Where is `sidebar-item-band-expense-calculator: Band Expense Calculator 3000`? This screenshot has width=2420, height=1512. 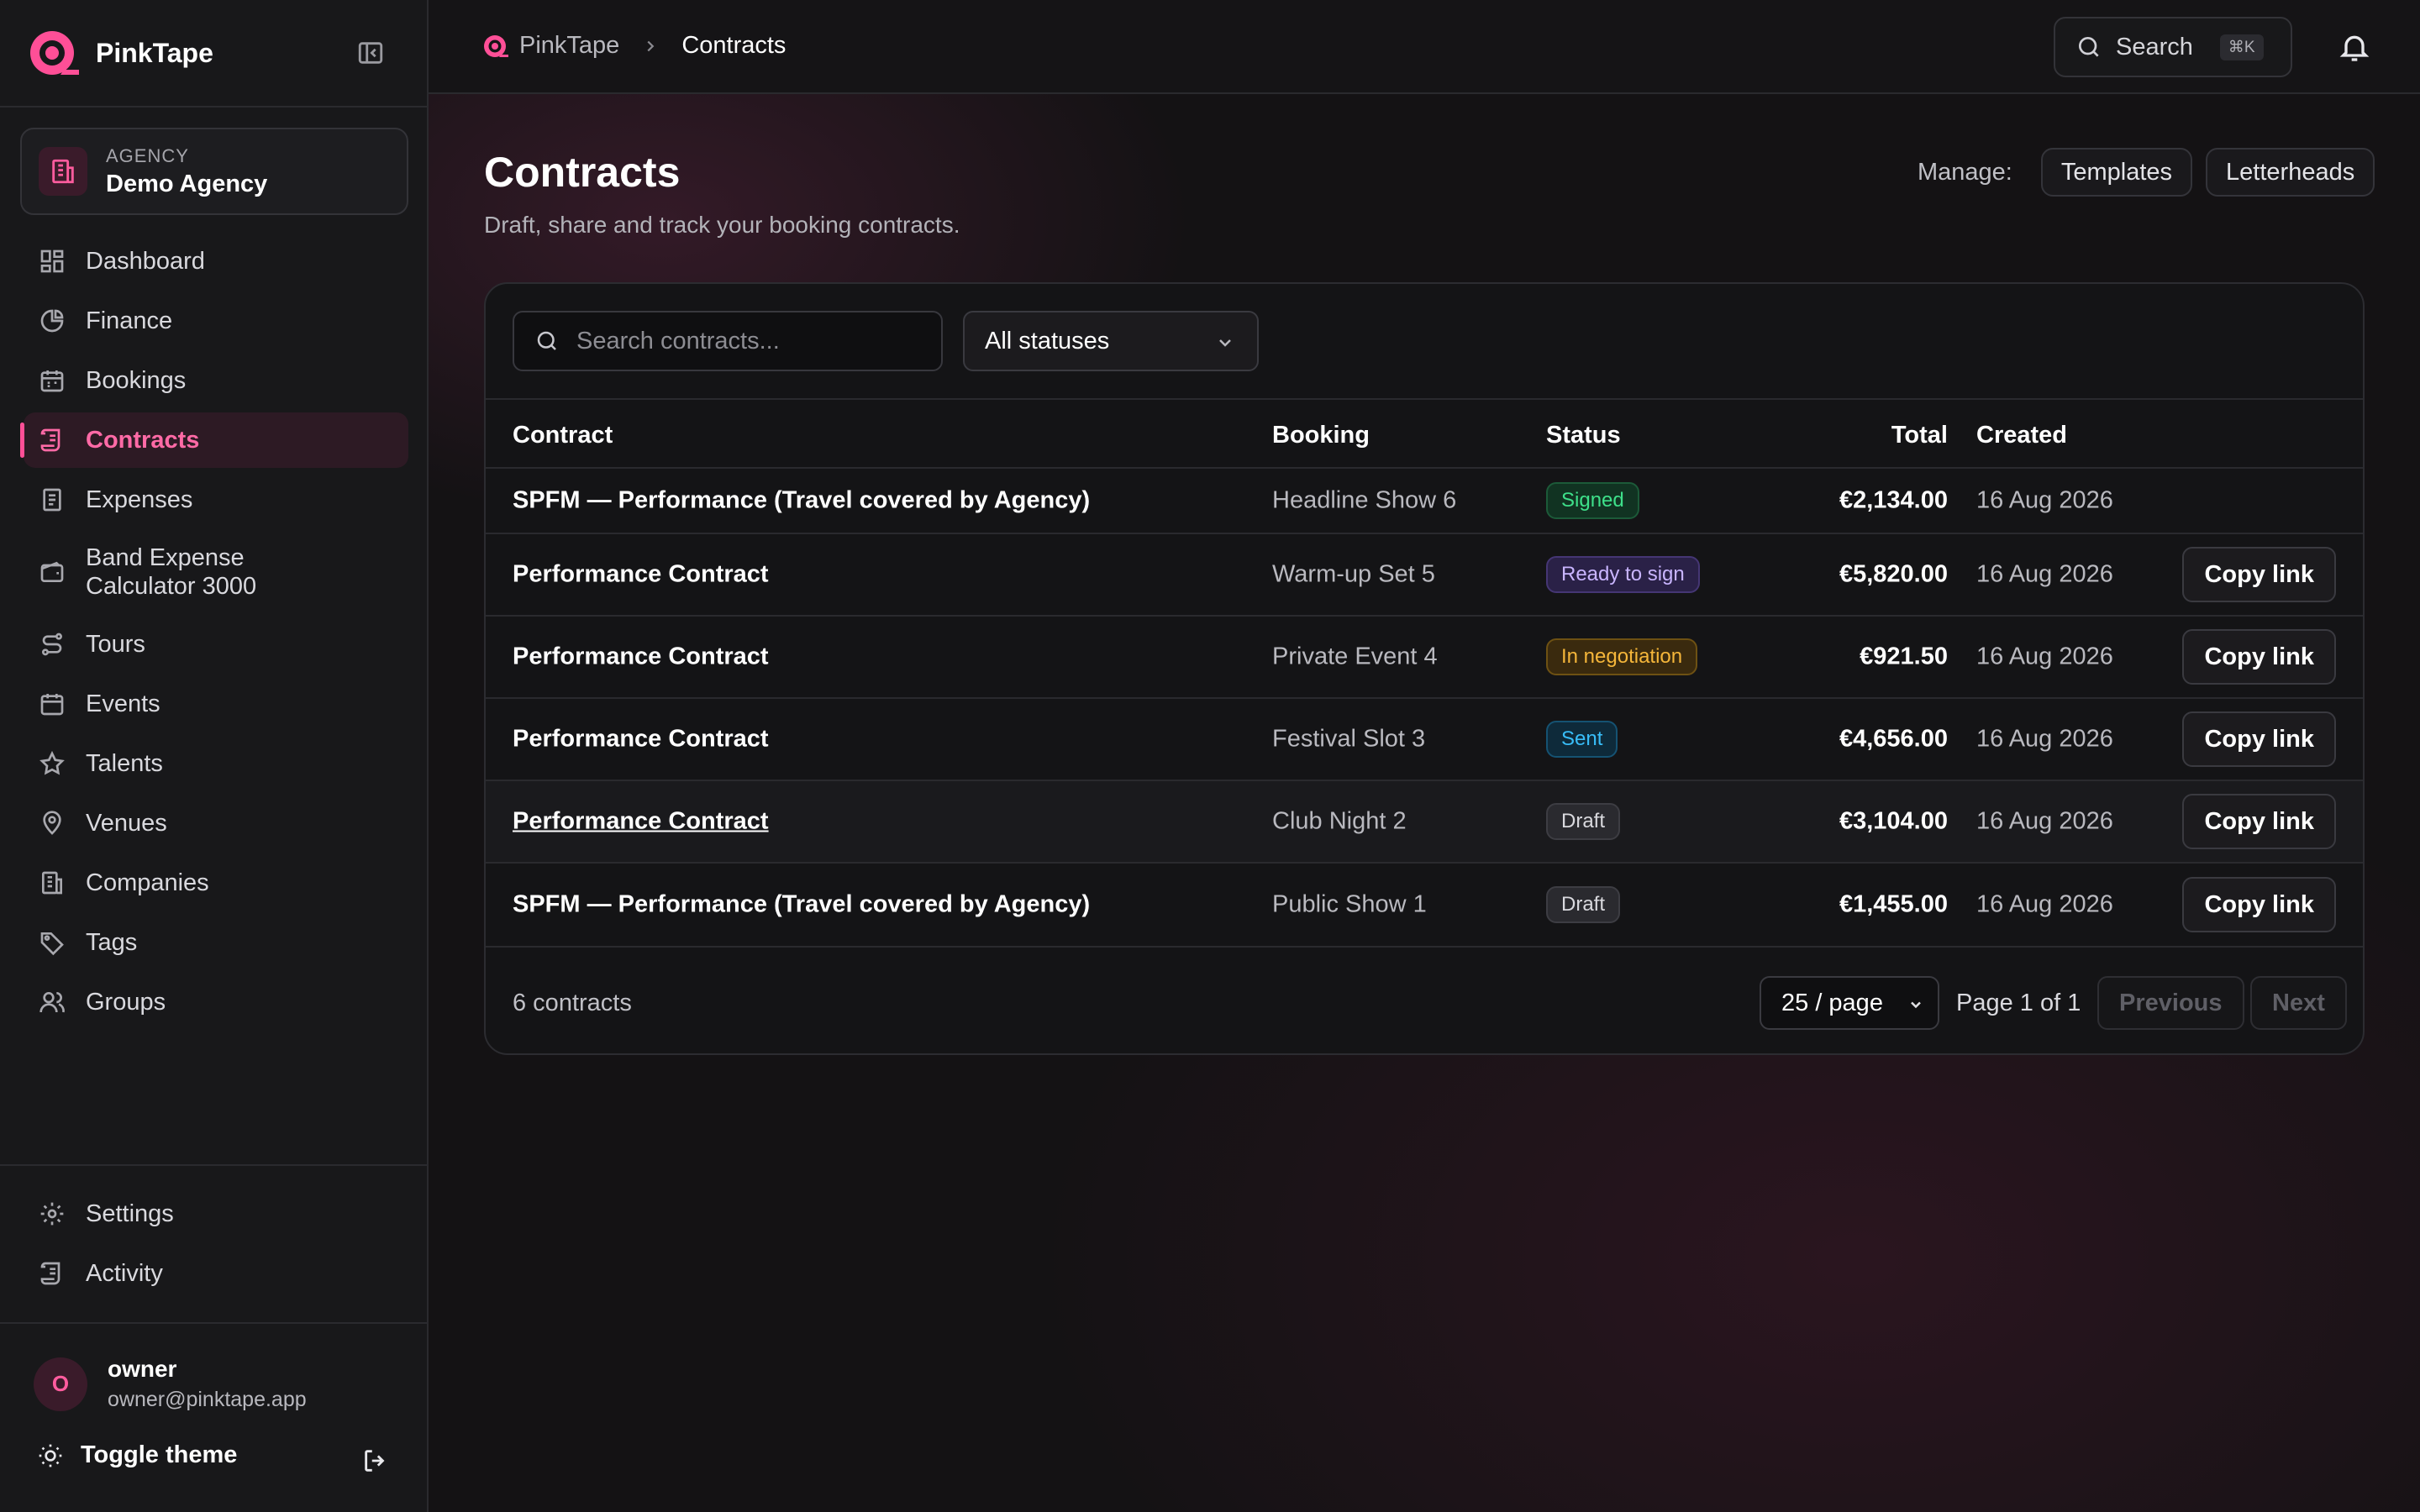
sidebar-item-band-expense-calculator: Band Expense Calculator 3000 is located at coordinates (216, 572).